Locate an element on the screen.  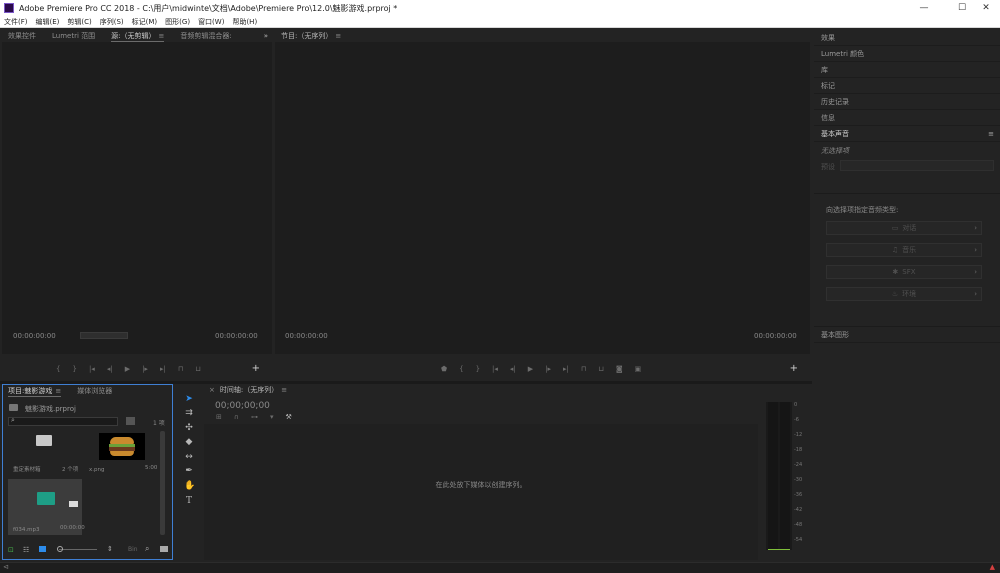
add-marker-icon: ⬟ is located at coordinates (444, 369).